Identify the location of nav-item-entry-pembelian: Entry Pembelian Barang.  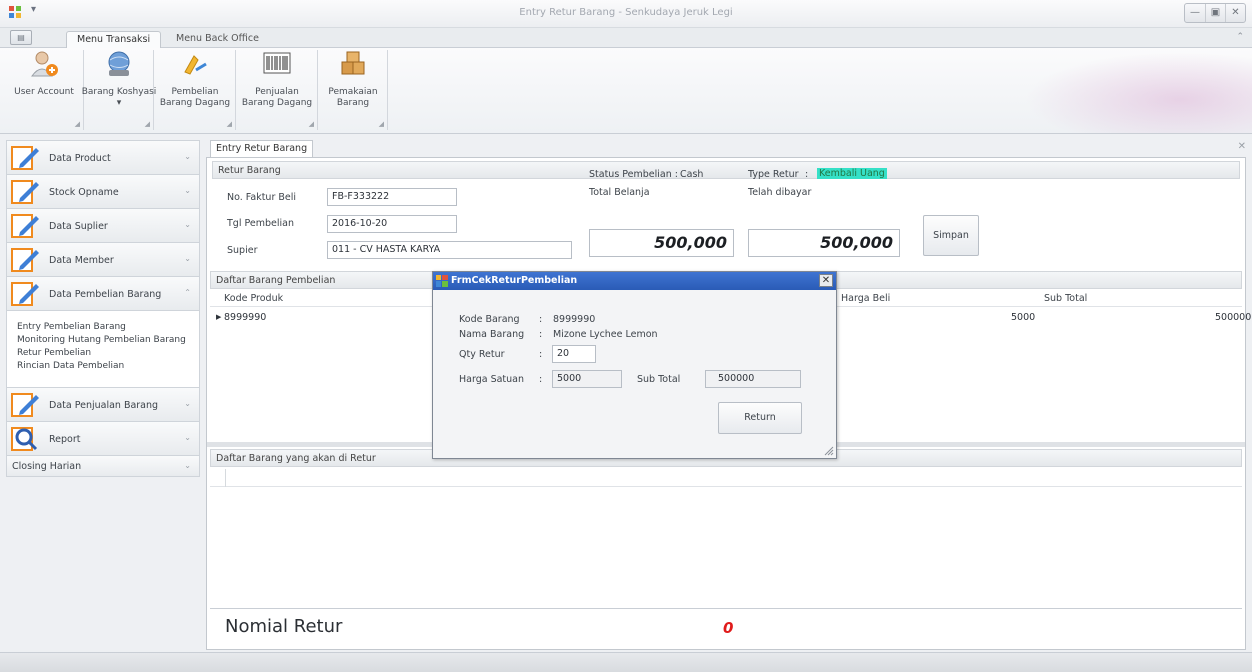
(104, 327).